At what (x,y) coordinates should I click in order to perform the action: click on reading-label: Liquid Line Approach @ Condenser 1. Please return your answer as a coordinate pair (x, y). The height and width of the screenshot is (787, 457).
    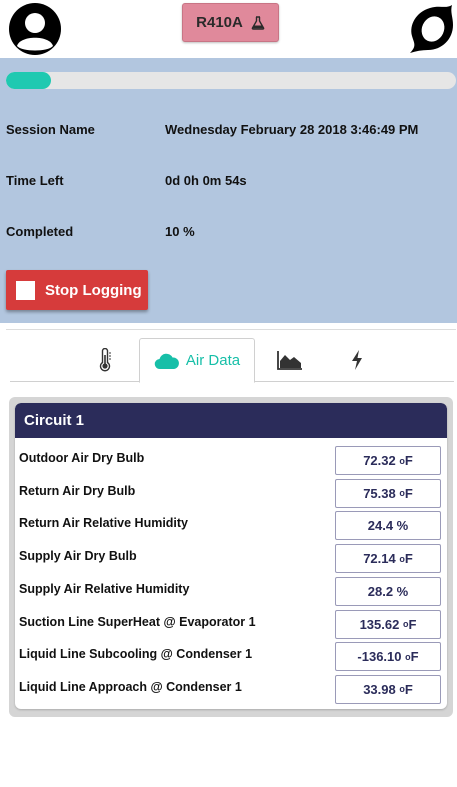
    Looking at the image, I should click on (130, 686).